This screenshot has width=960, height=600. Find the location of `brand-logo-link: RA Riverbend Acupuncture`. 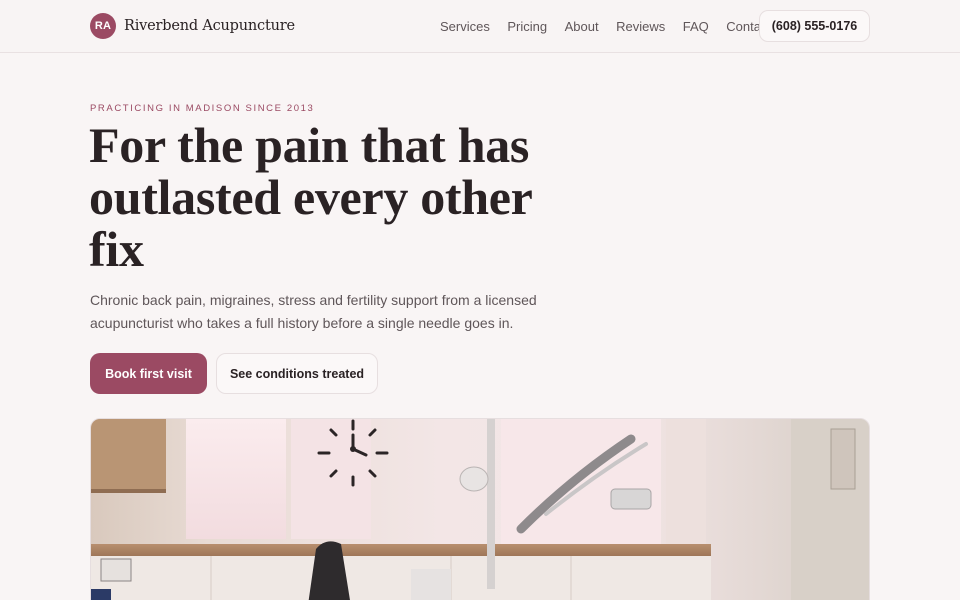

brand-logo-link: RA Riverbend Acupuncture is located at coordinates (192, 26).